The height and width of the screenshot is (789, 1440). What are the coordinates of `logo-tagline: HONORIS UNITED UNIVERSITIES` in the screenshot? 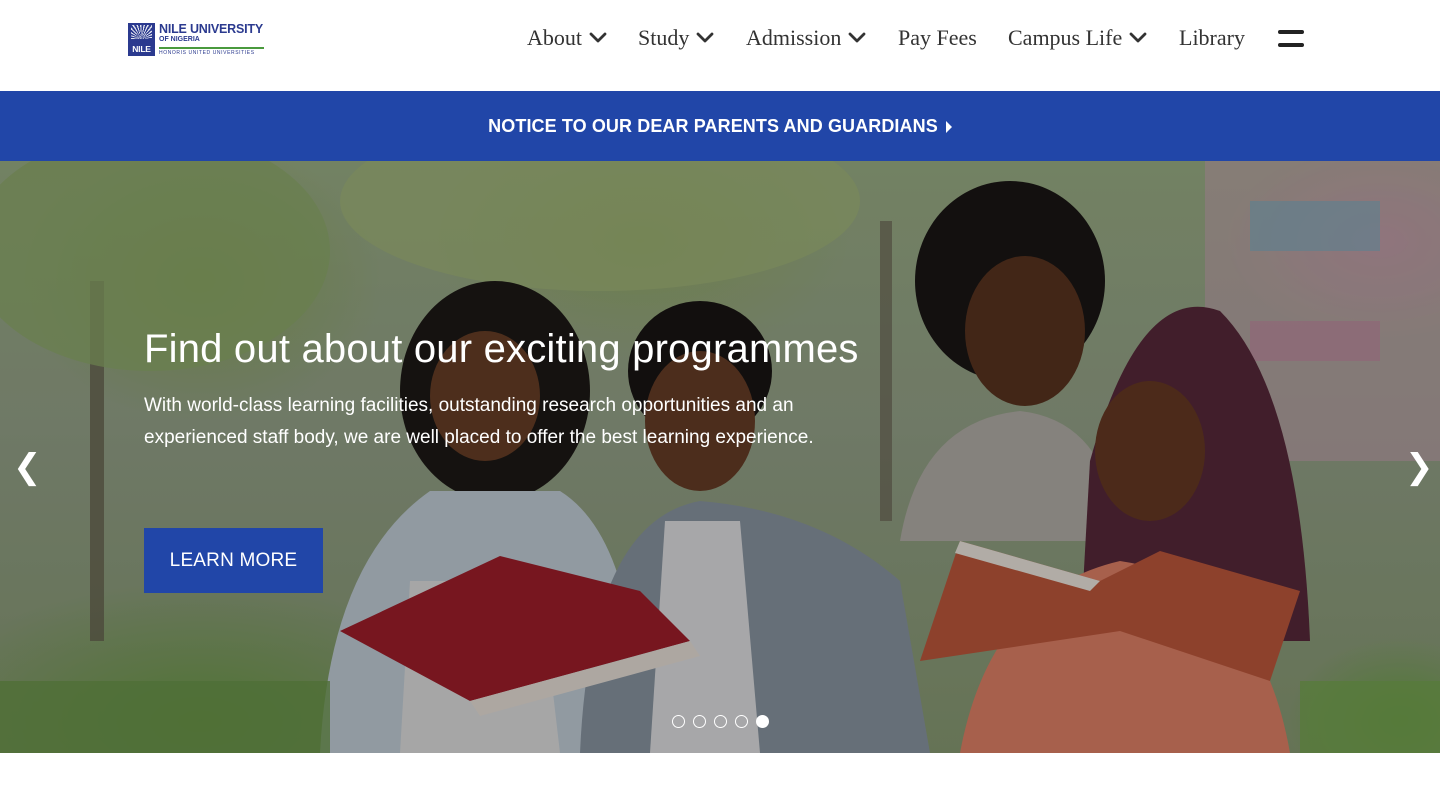 It's located at (207, 52).